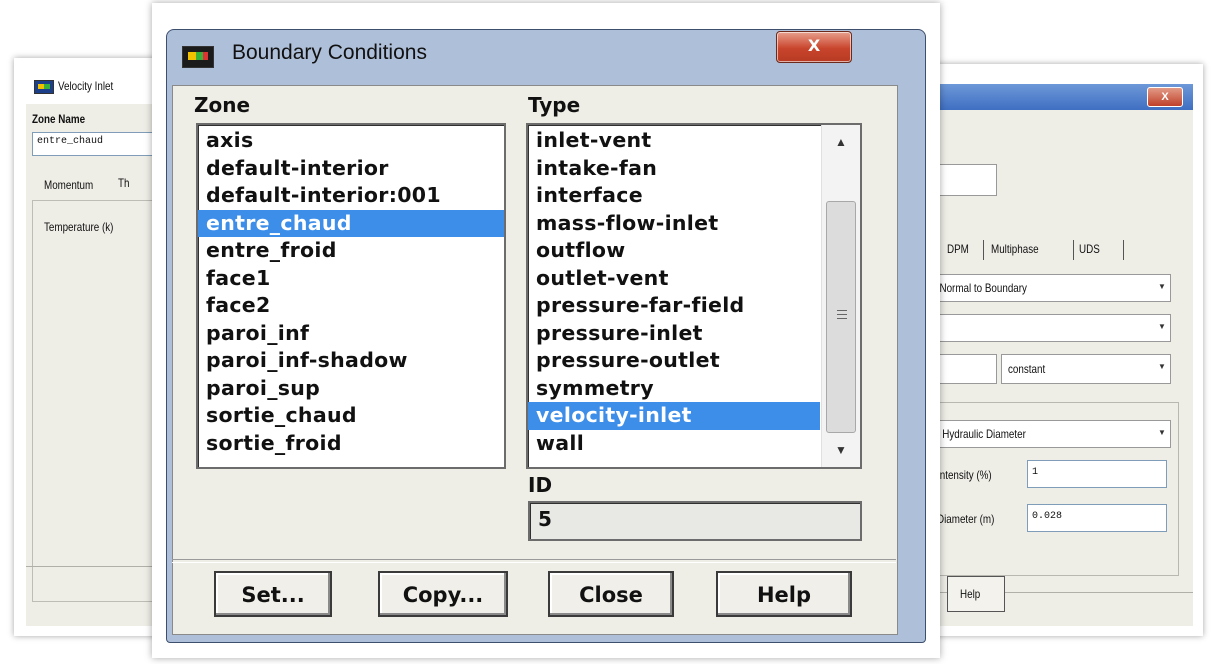  Describe the element at coordinates (674, 389) in the screenshot. I see `type-item: symmetry` at that location.